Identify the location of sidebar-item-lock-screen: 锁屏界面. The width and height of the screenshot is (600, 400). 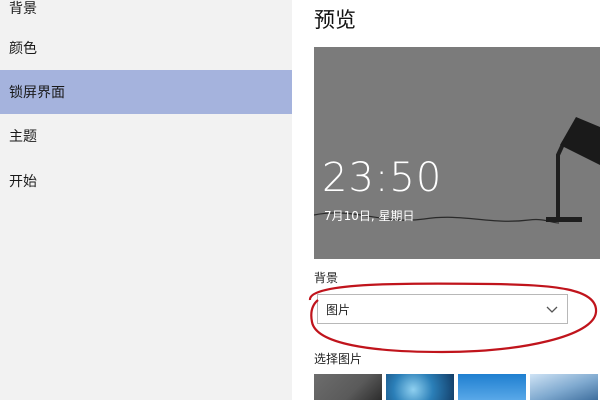
(146, 92).